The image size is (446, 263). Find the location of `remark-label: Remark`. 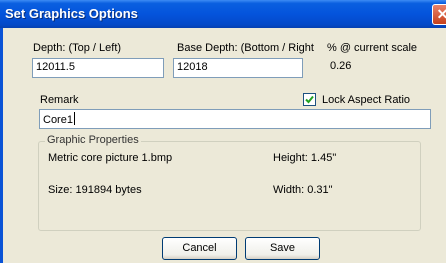

remark-label: Remark is located at coordinates (59, 100).